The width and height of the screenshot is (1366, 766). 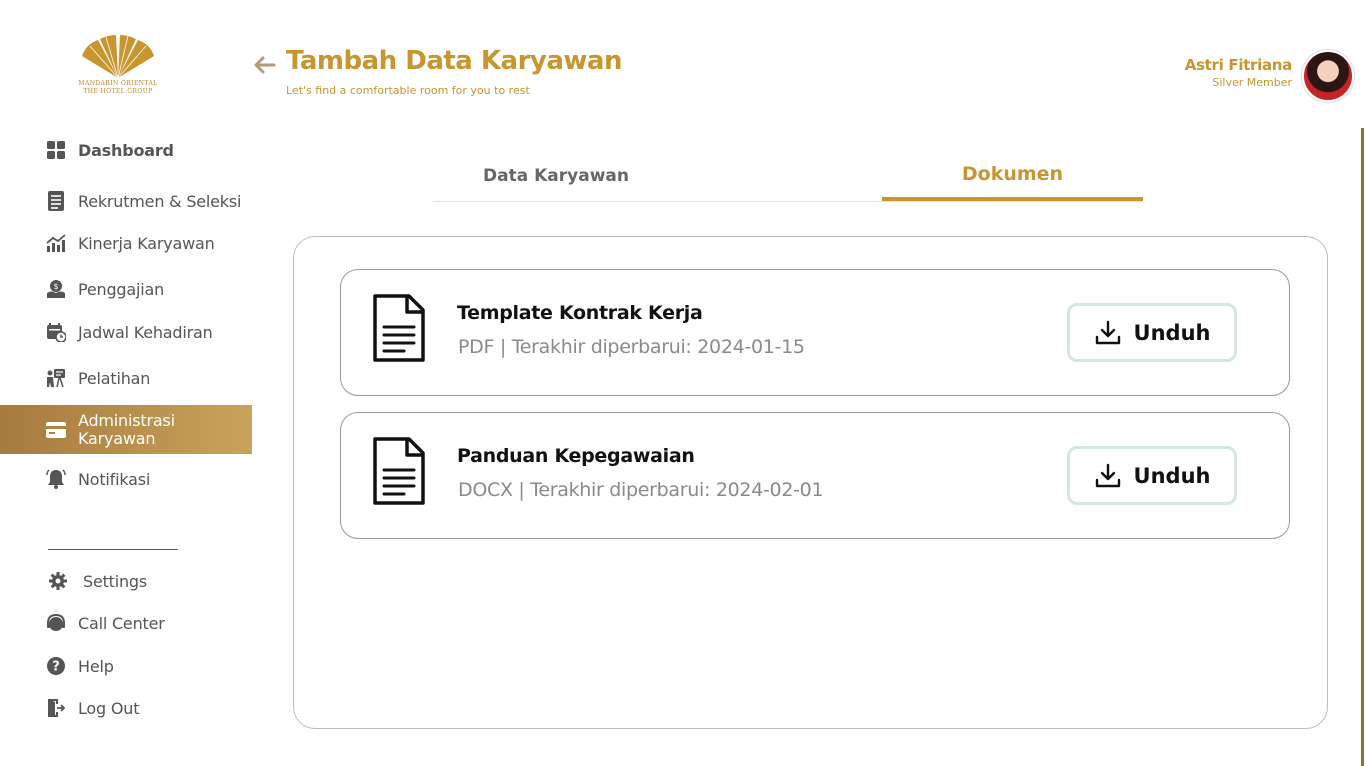 I want to click on sidebar-item-label: Administrasi Karyawan, so click(x=126, y=429).